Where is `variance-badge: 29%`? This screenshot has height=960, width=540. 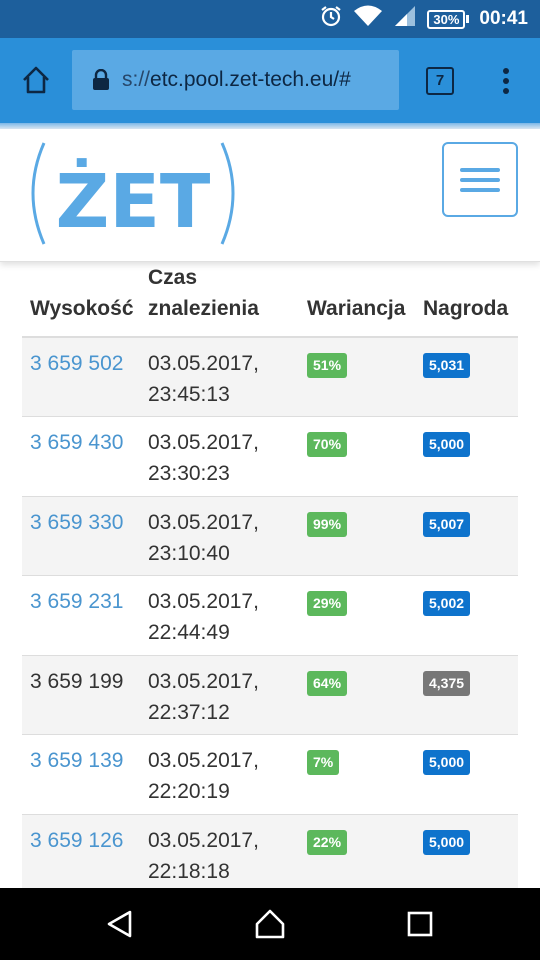
variance-badge: 29% is located at coordinates (327, 603).